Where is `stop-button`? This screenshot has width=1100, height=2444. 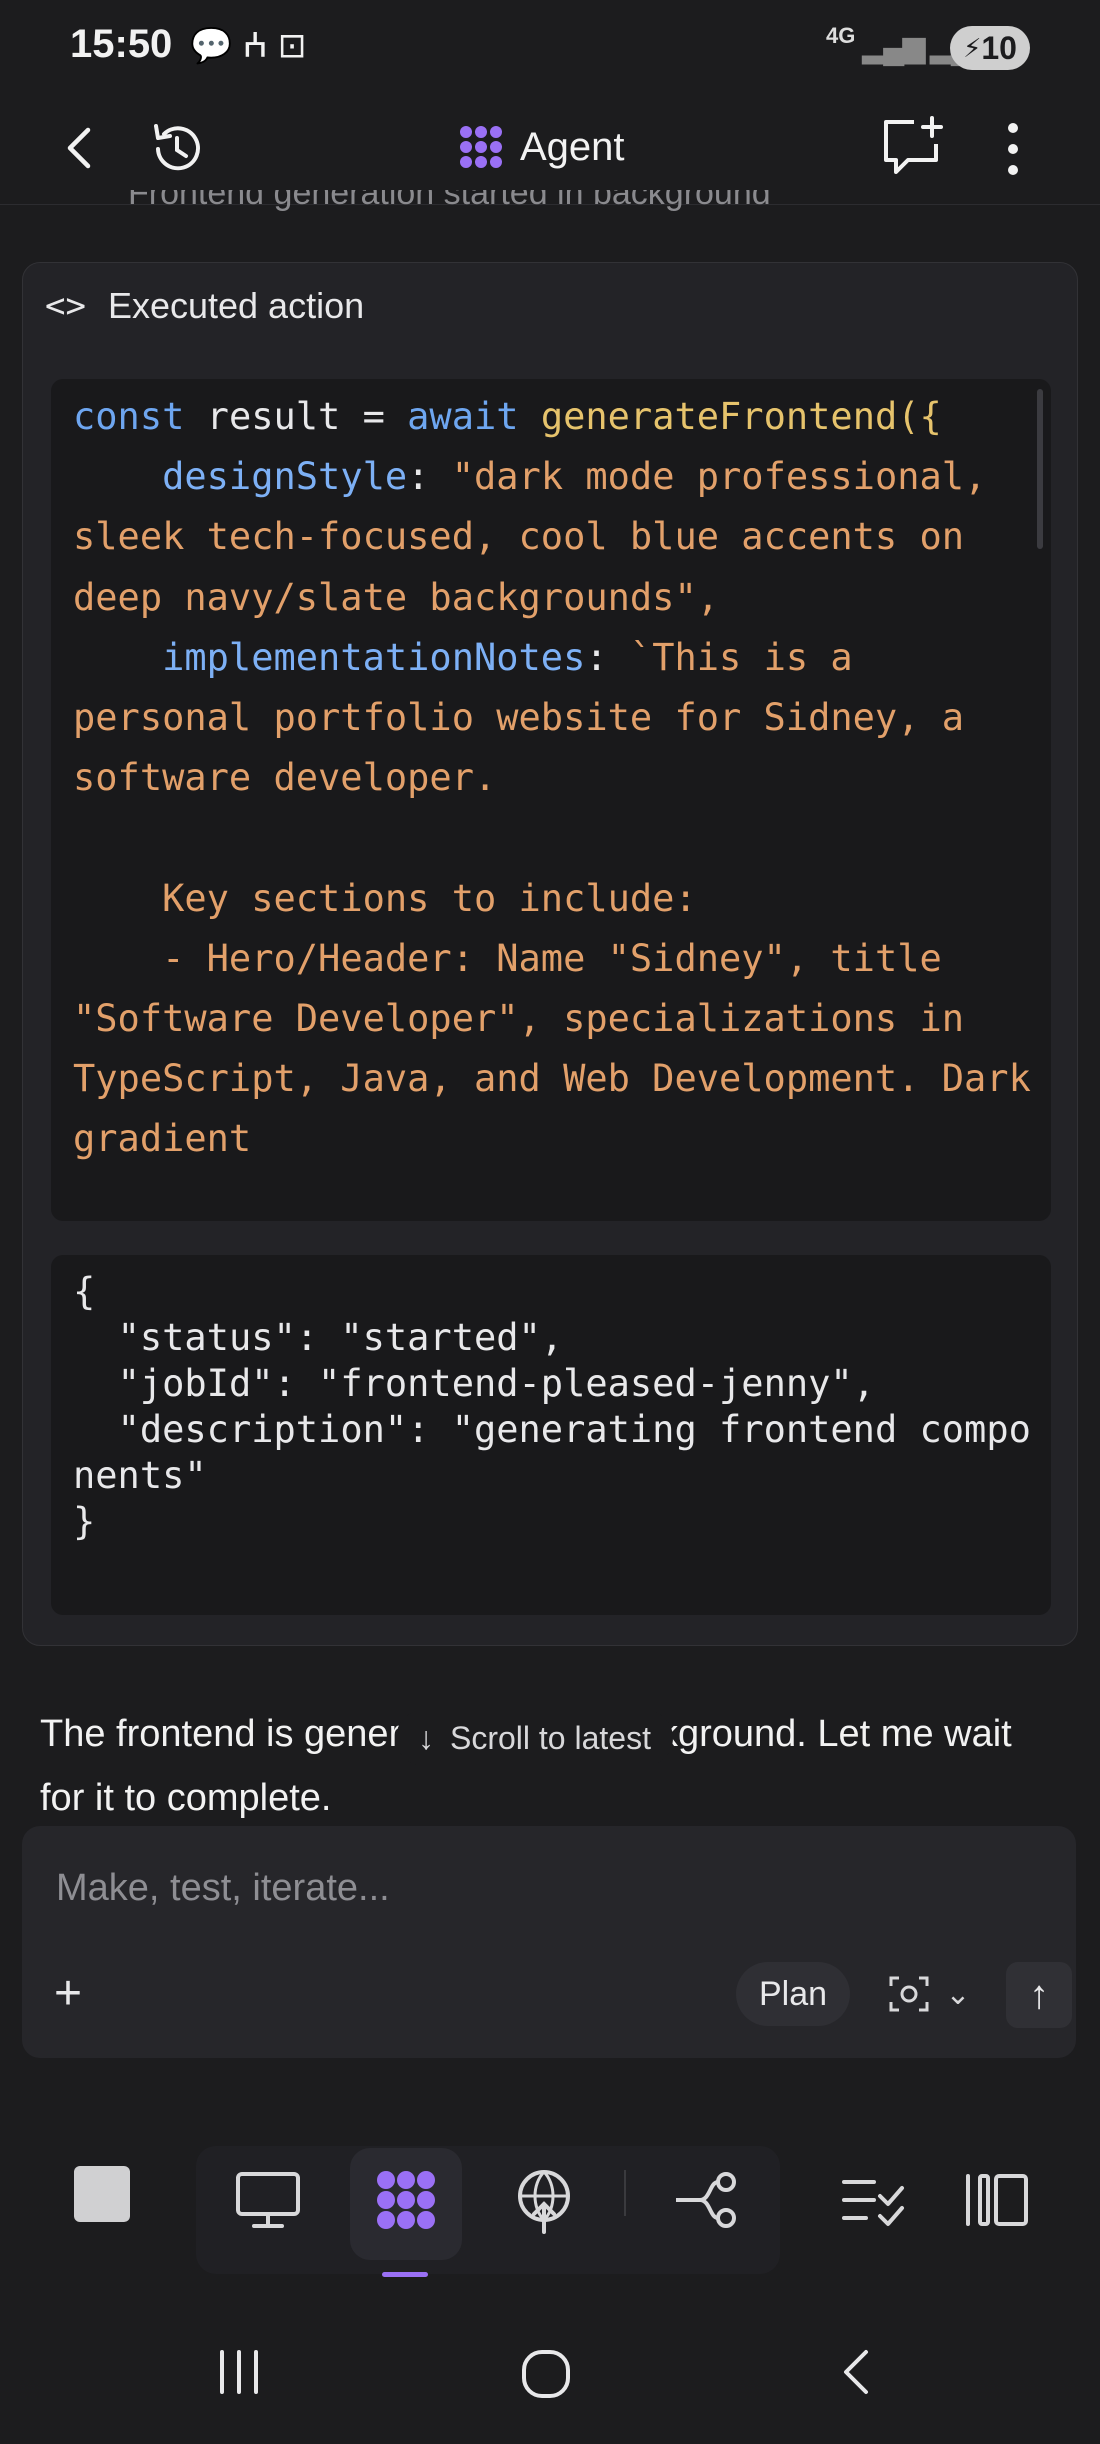 stop-button is located at coordinates (102, 2194).